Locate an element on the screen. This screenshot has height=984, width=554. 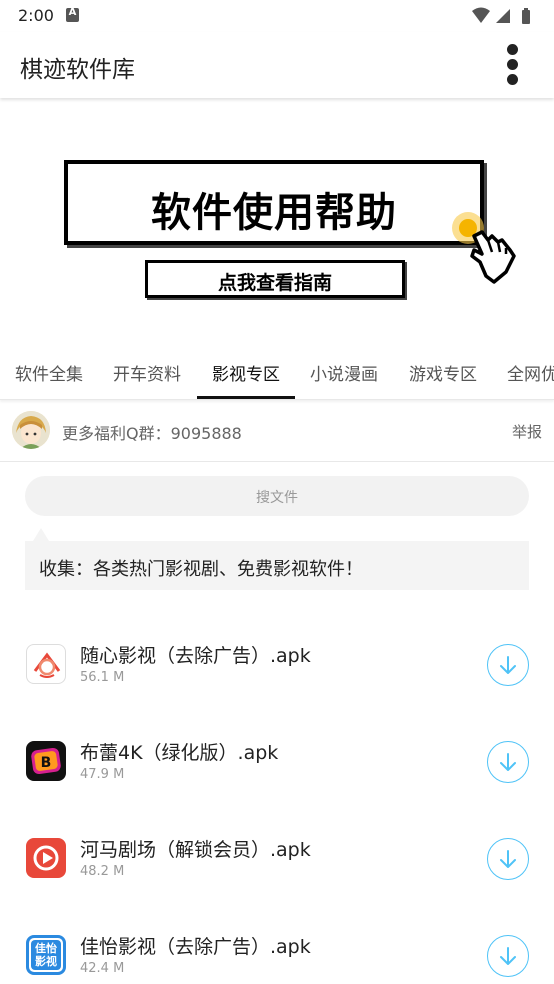
notice-text: 更多福利Q群：9095888 is located at coordinates (152, 433).